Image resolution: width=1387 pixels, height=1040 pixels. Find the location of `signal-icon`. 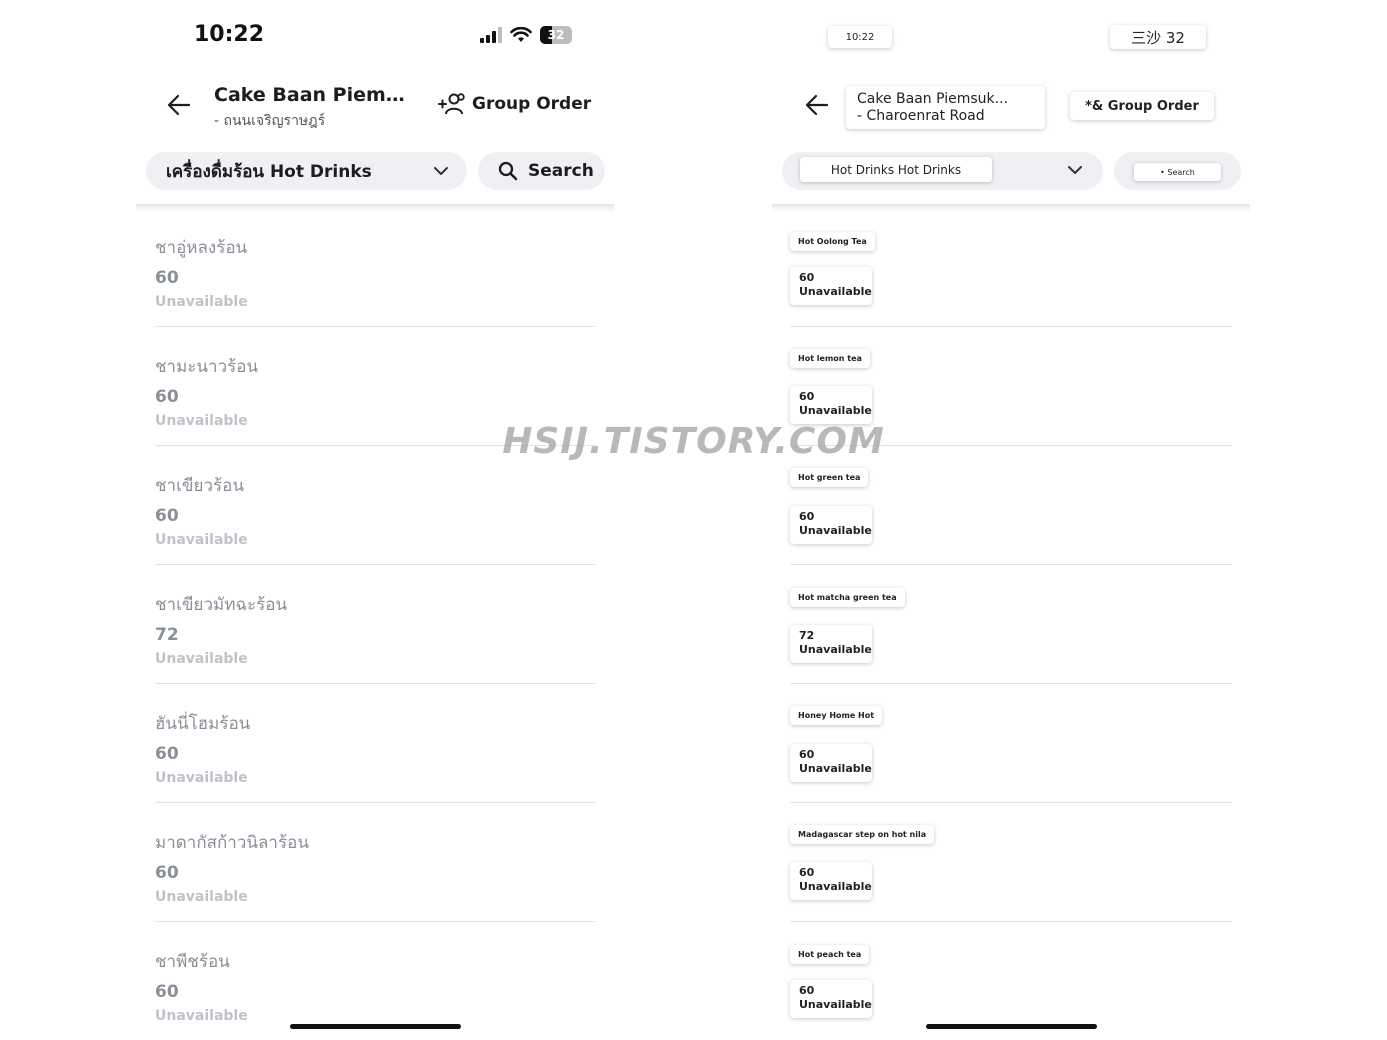

signal-icon is located at coordinates (491, 35).